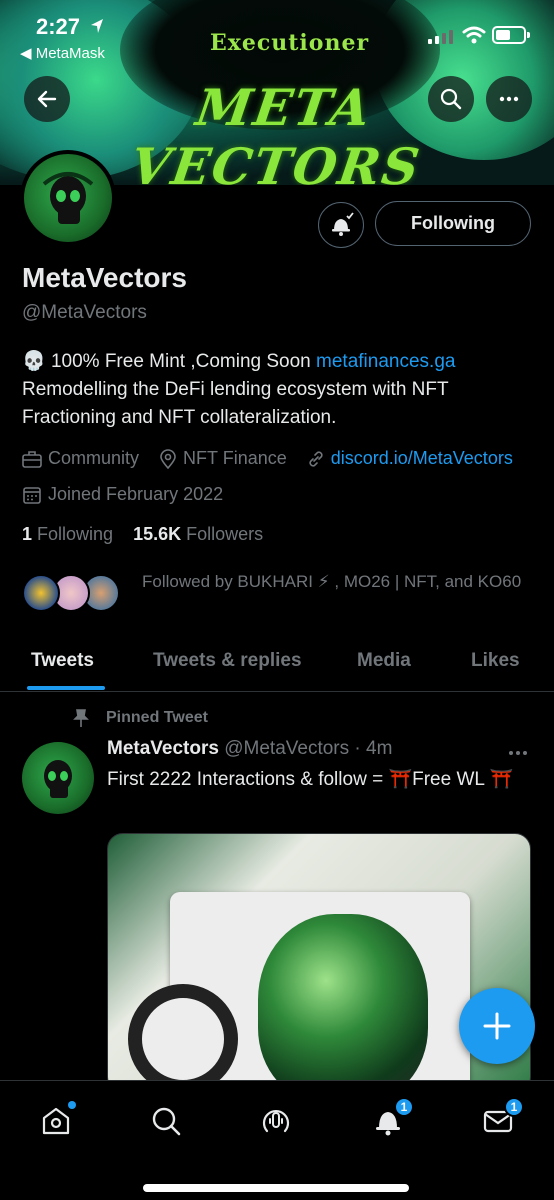 The width and height of the screenshot is (554, 1200). I want to click on tab-tweets-replies: Tweets & replies, so click(227, 661).